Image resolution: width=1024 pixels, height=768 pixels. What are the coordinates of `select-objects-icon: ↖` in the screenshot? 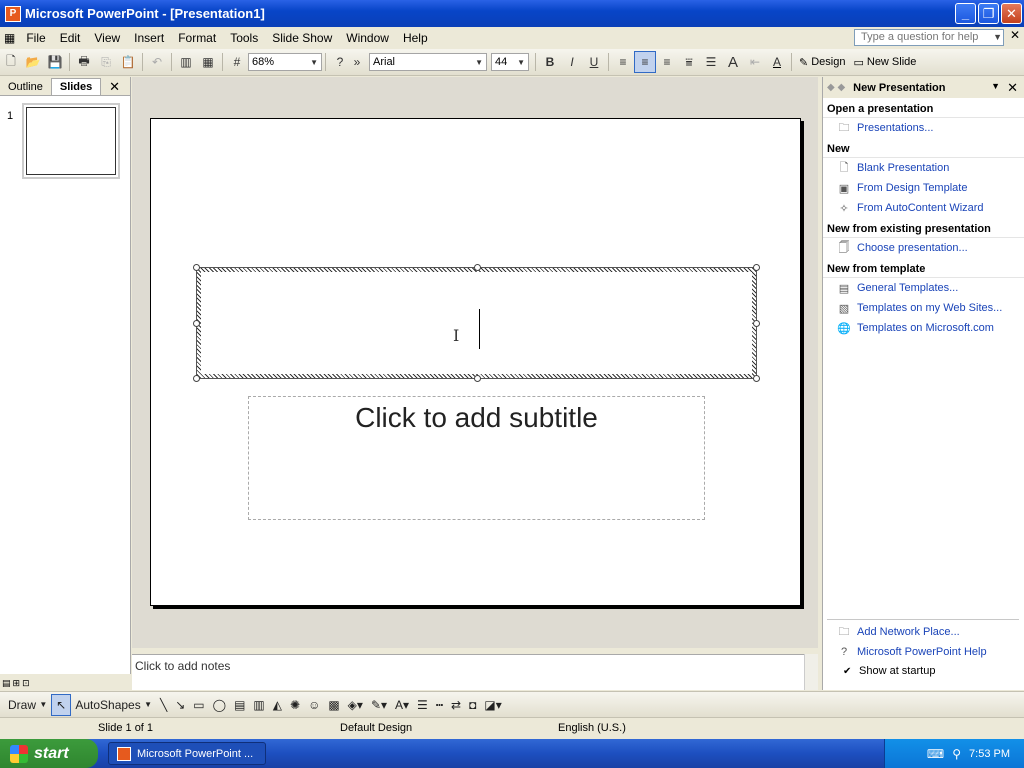 It's located at (61, 704).